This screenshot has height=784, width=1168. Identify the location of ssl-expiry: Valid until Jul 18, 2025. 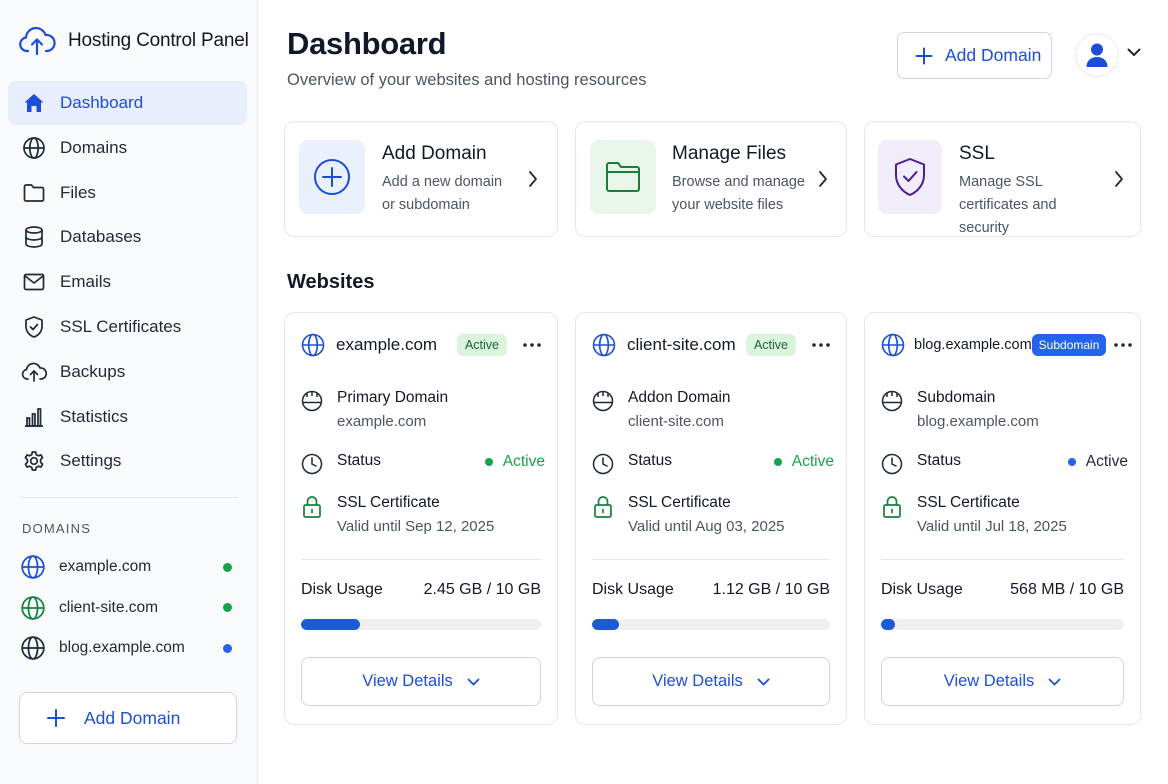
(992, 526).